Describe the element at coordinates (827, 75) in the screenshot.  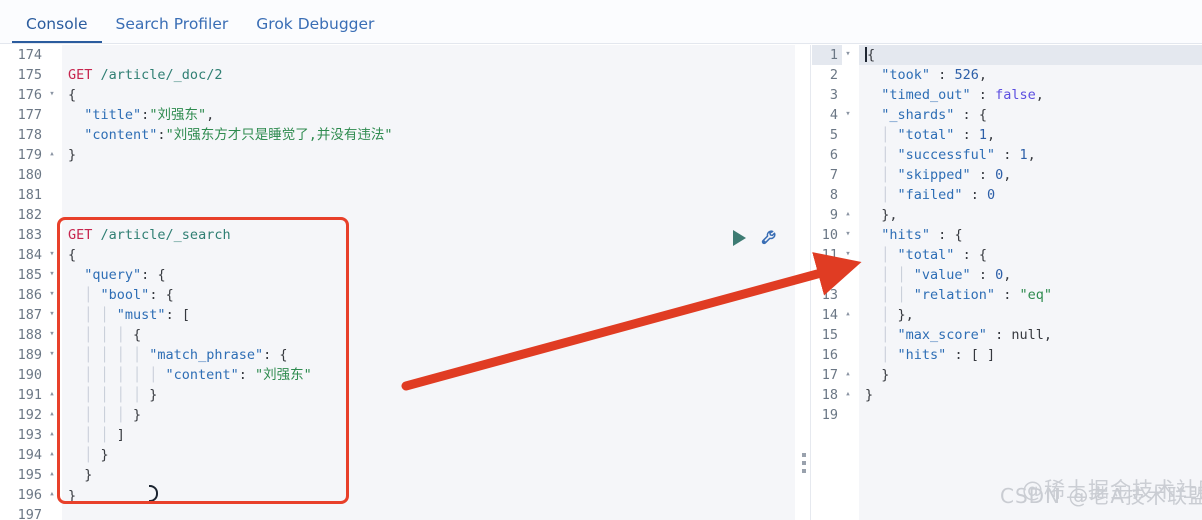
I see `line-number: 2` at that location.